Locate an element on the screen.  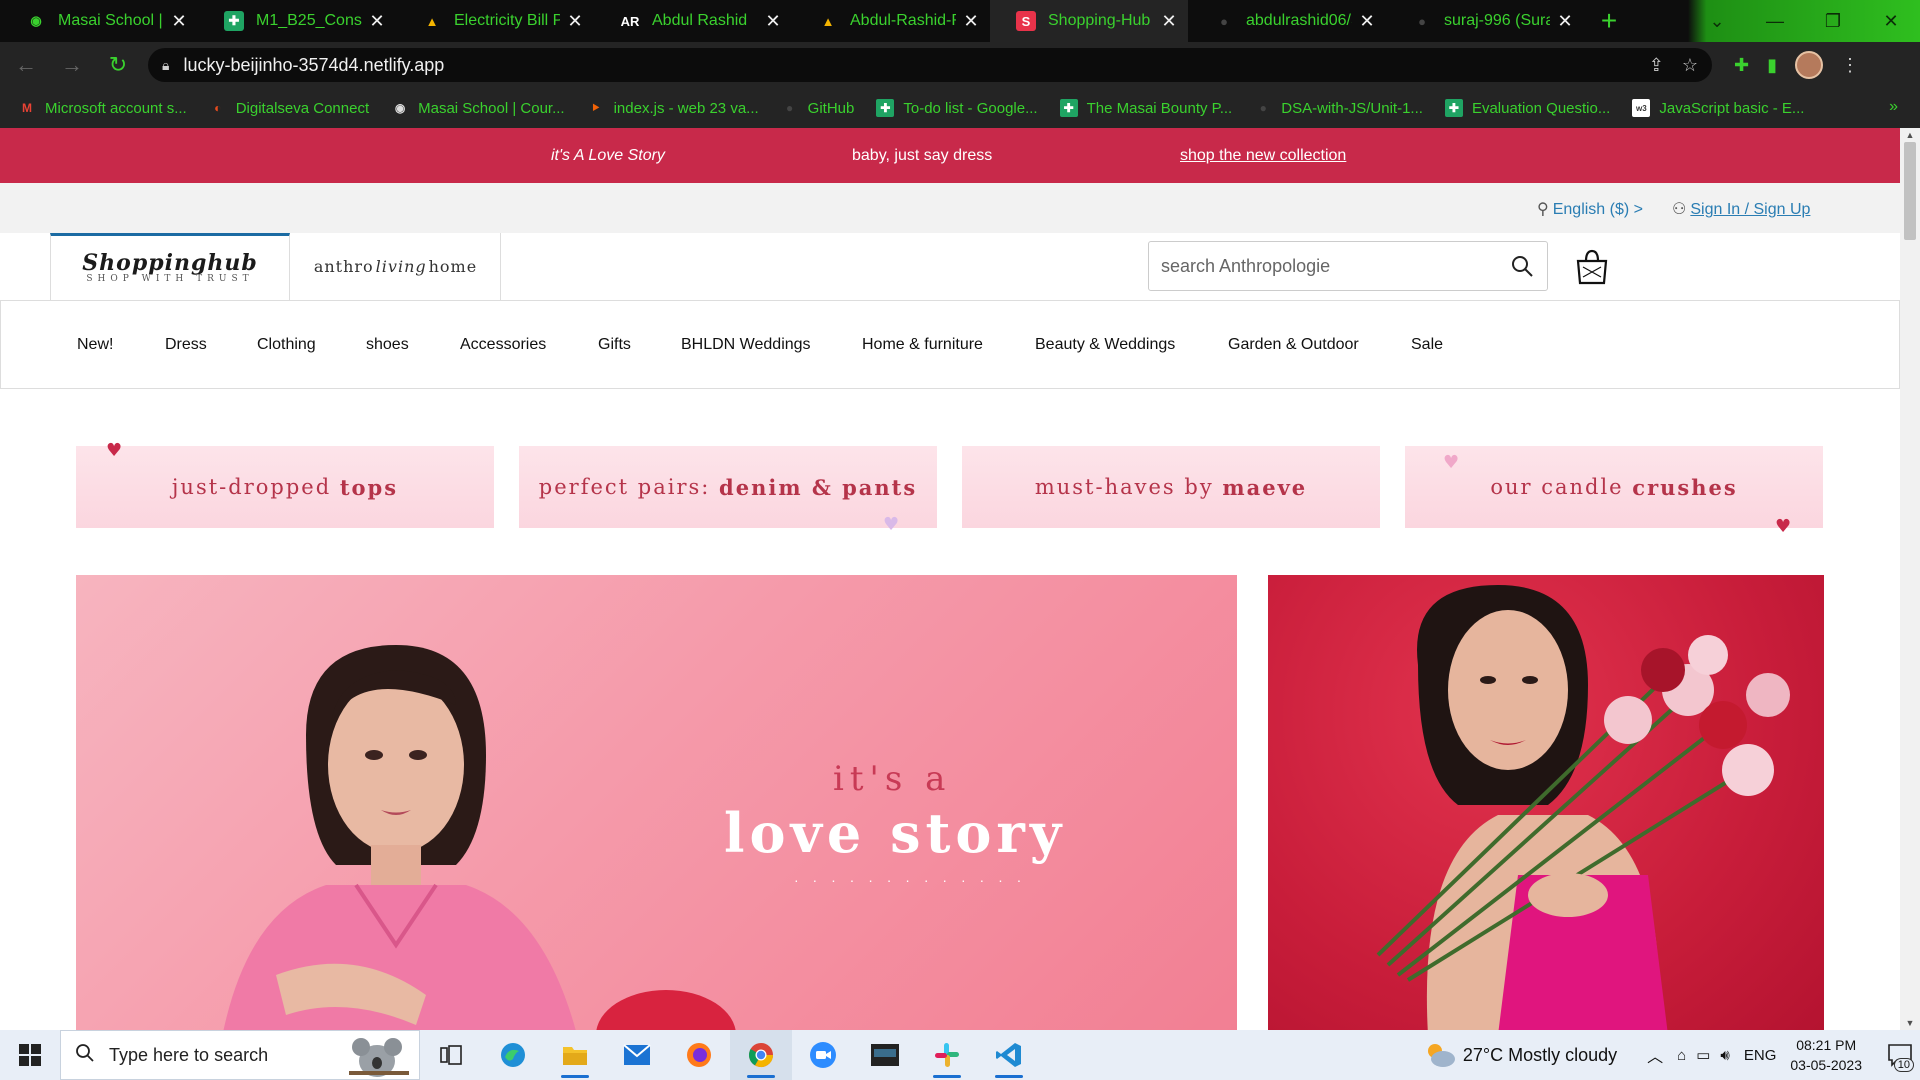
close-window-icon: ✕ is located at coordinates (1891, 21).